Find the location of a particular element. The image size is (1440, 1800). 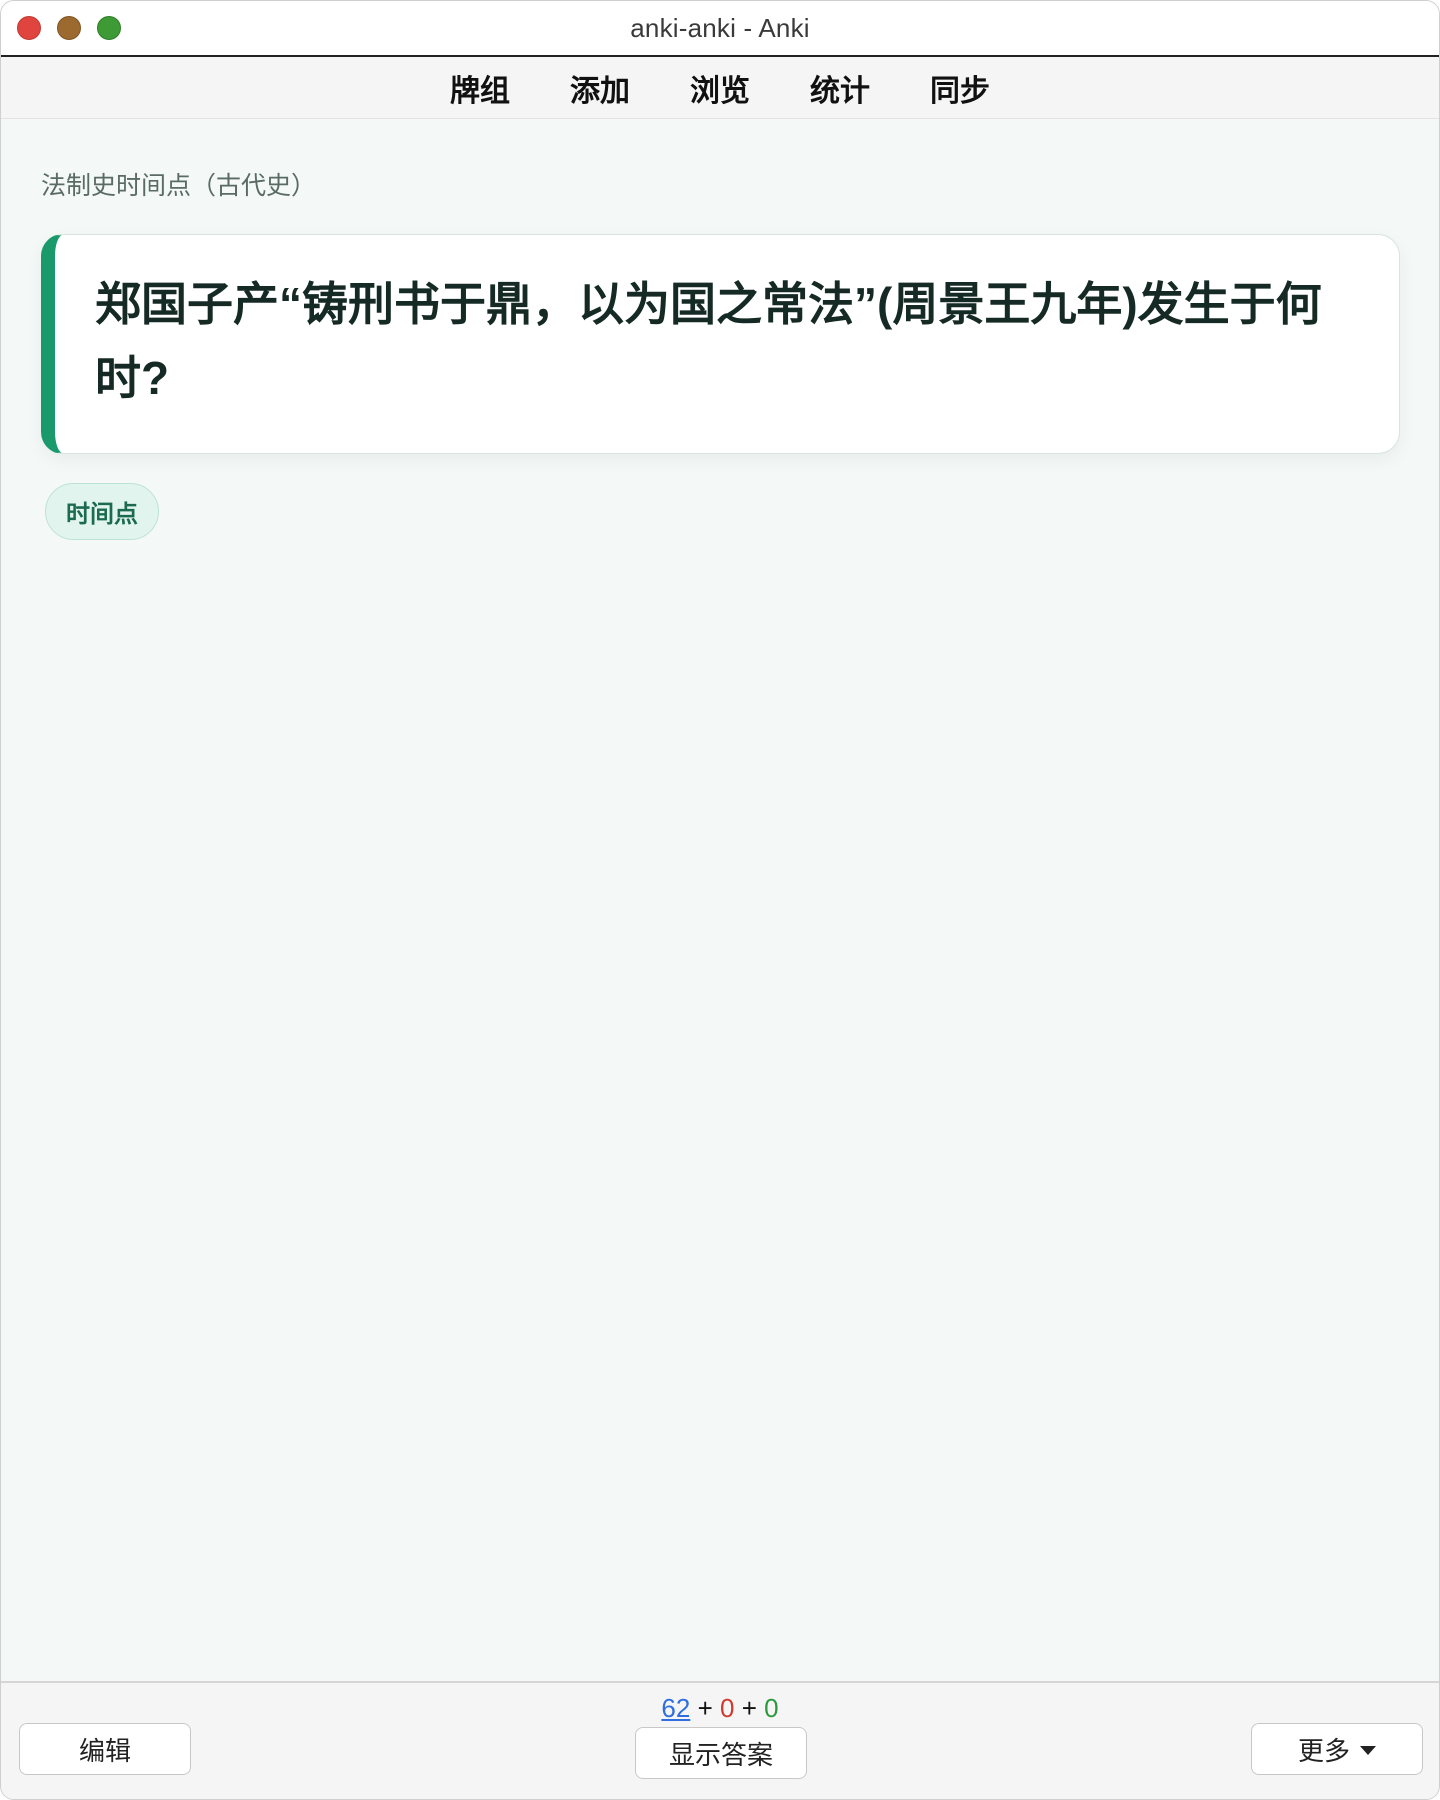

more-label: 更多 is located at coordinates (1323, 1750).